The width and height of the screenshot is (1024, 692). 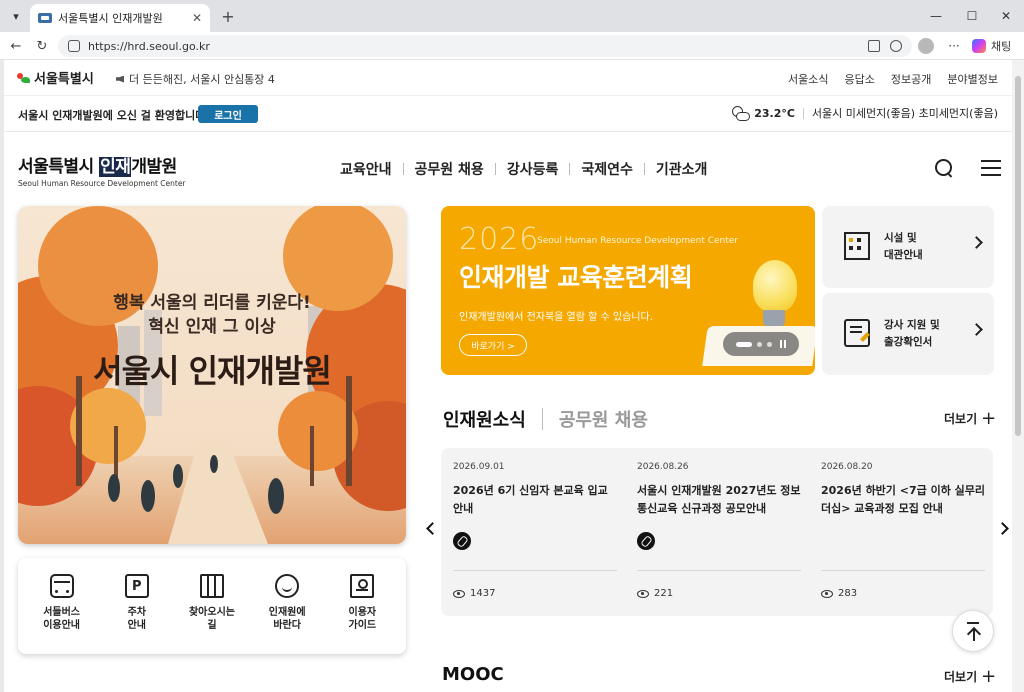 I want to click on menu-icon, so click(x=991, y=168).